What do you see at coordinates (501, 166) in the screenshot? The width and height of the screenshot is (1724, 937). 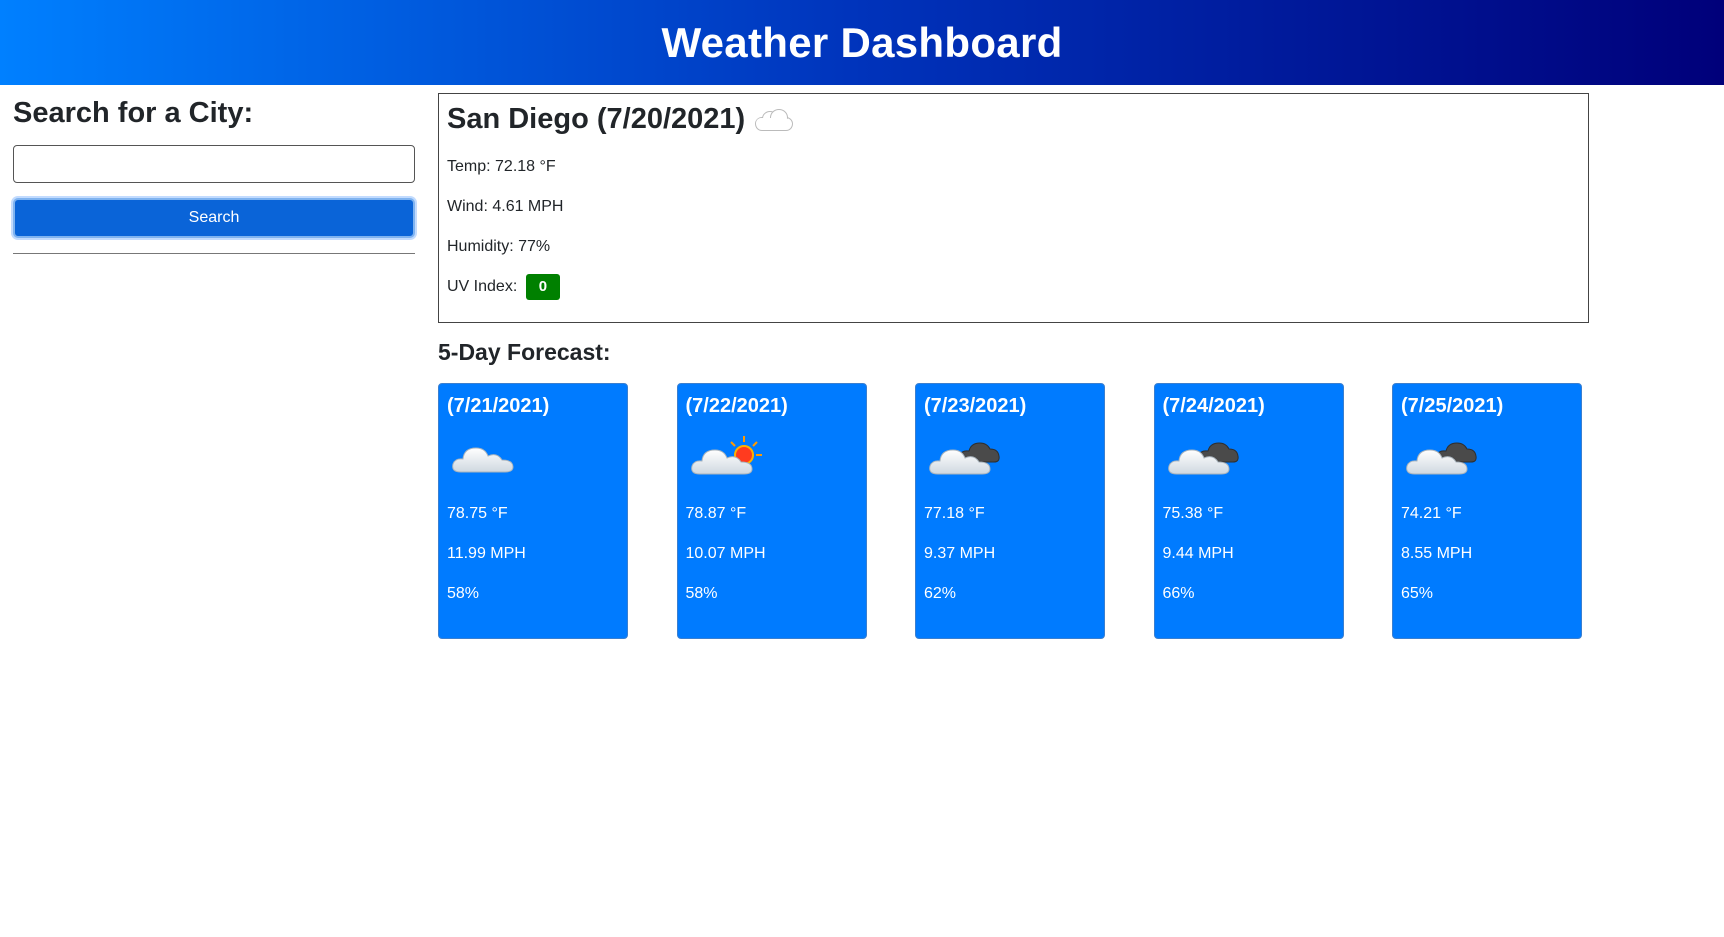 I see `current-temp: Temp: 72.18 °F` at bounding box center [501, 166].